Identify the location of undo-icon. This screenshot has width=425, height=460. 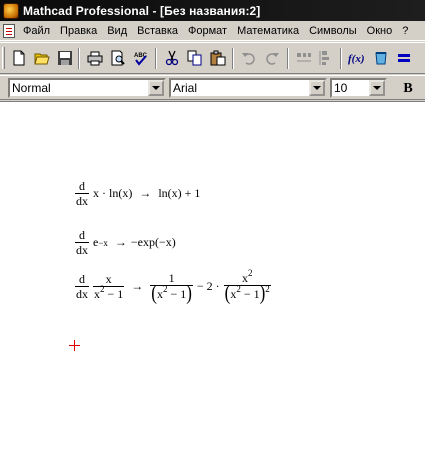
(249, 58).